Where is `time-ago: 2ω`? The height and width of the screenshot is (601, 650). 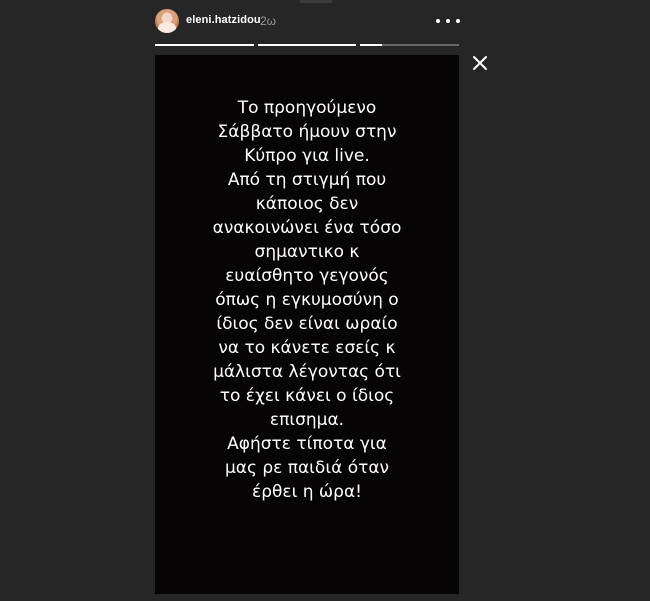 time-ago: 2ω is located at coordinates (268, 21).